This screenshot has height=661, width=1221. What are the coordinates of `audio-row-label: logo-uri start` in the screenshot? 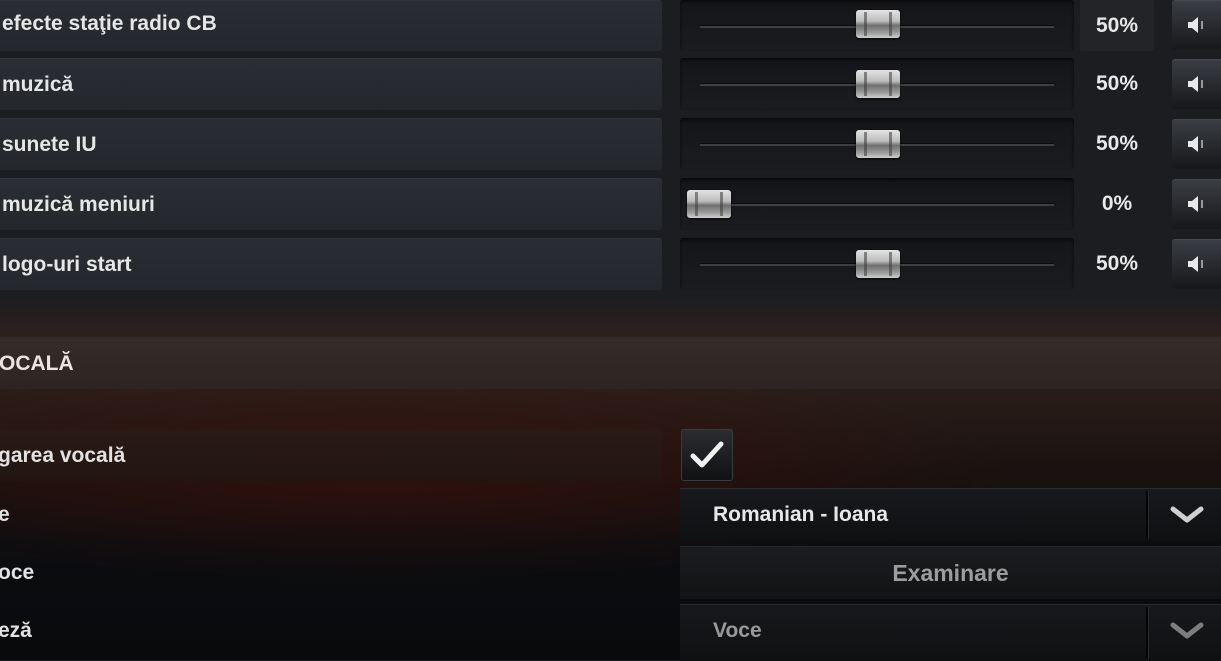 It's located at (67, 264).